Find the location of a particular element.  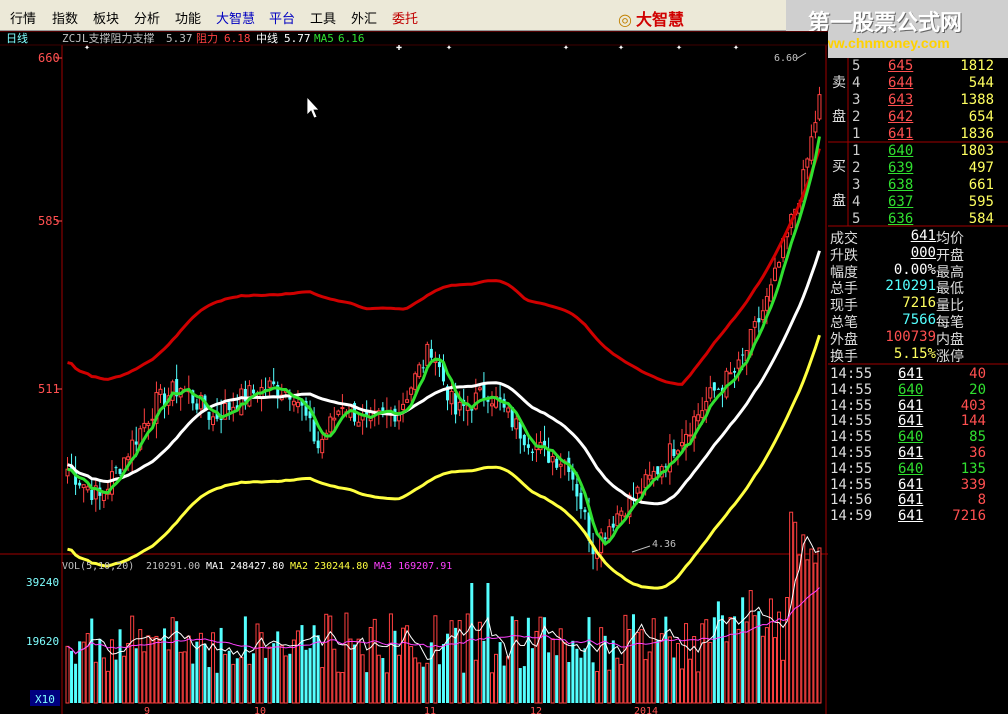

buy-price: 640 is located at coordinates (901, 151).